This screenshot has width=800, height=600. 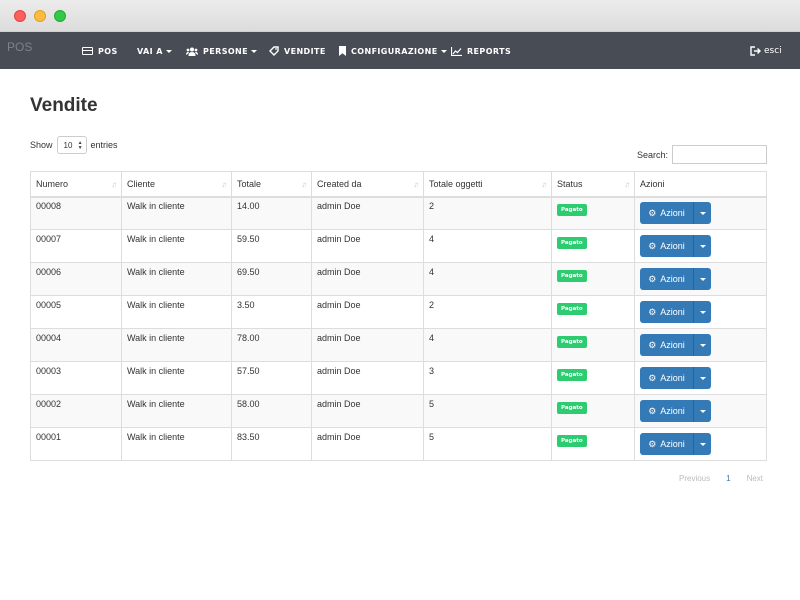 I want to click on column-header-cliente: Cliente ↓↑, so click(x=176, y=184).